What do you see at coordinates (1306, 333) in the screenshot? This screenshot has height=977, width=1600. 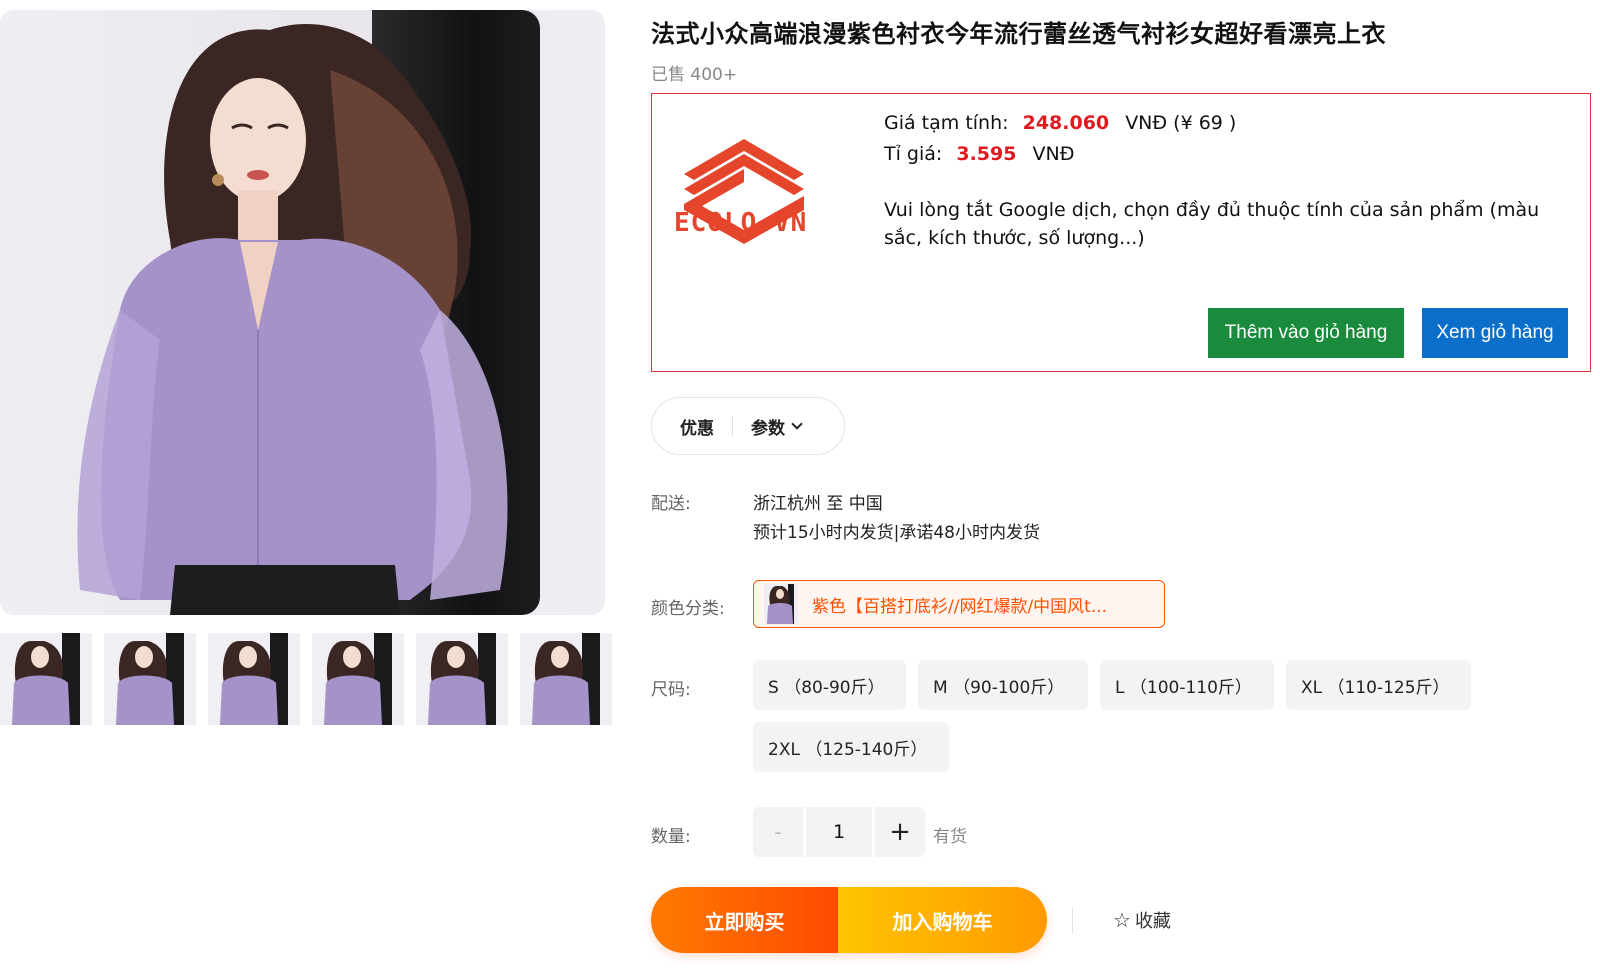 I see `add-to-cart-vn-button: Thêm vào giỏ hàng` at bounding box center [1306, 333].